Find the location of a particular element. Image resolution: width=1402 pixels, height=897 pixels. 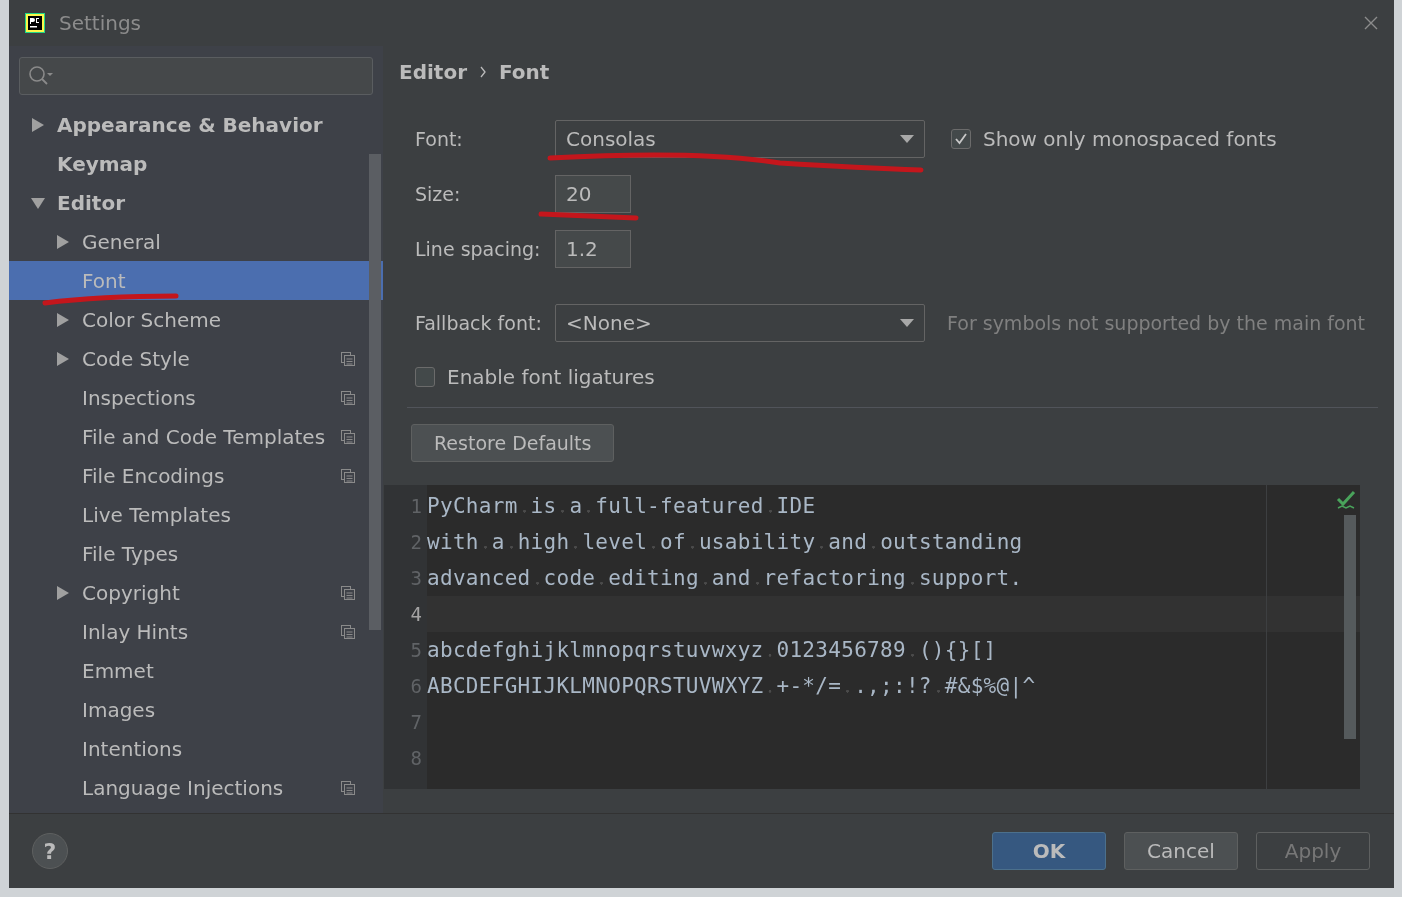

tree-item: Intentions is located at coordinates (196, 748).